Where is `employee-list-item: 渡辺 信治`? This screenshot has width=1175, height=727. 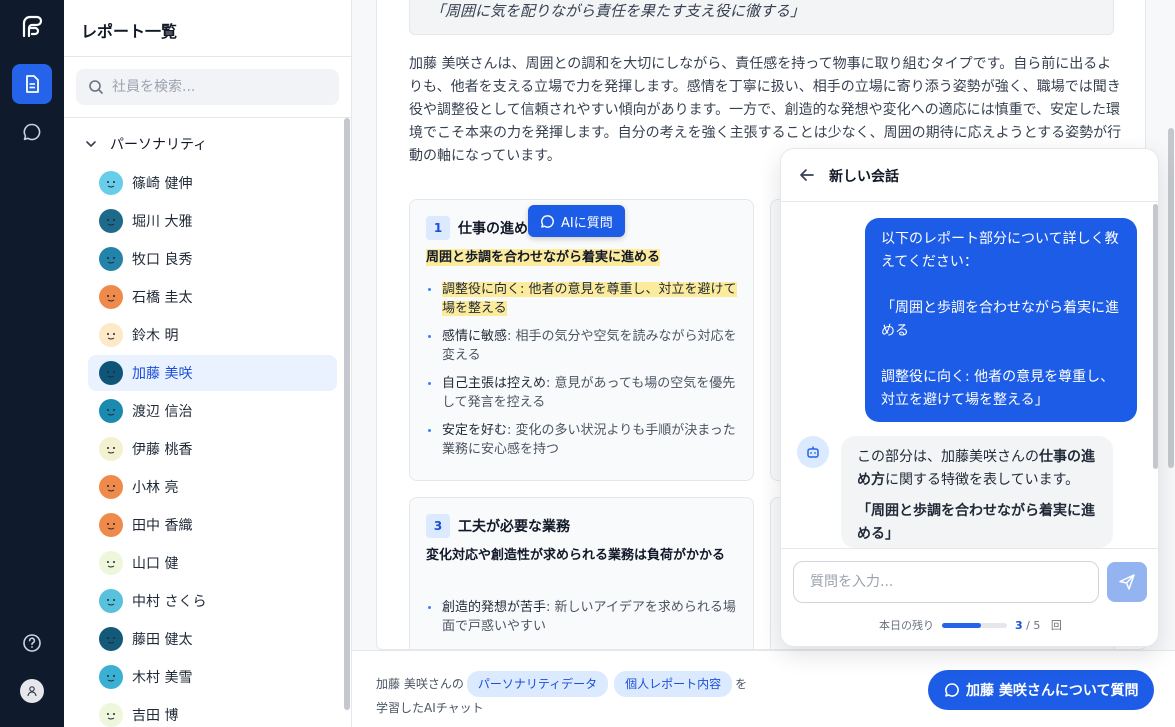
employee-list-item: 渡辺 信治 is located at coordinates (212, 411).